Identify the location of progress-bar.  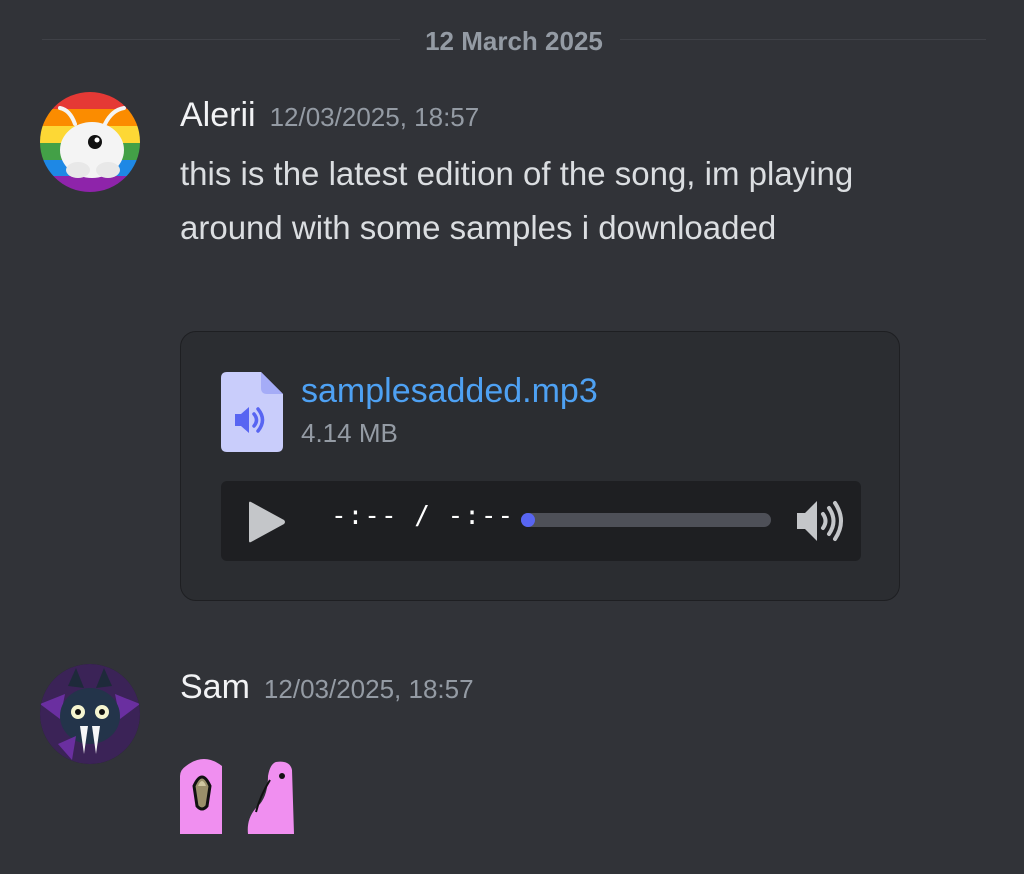
(646, 520).